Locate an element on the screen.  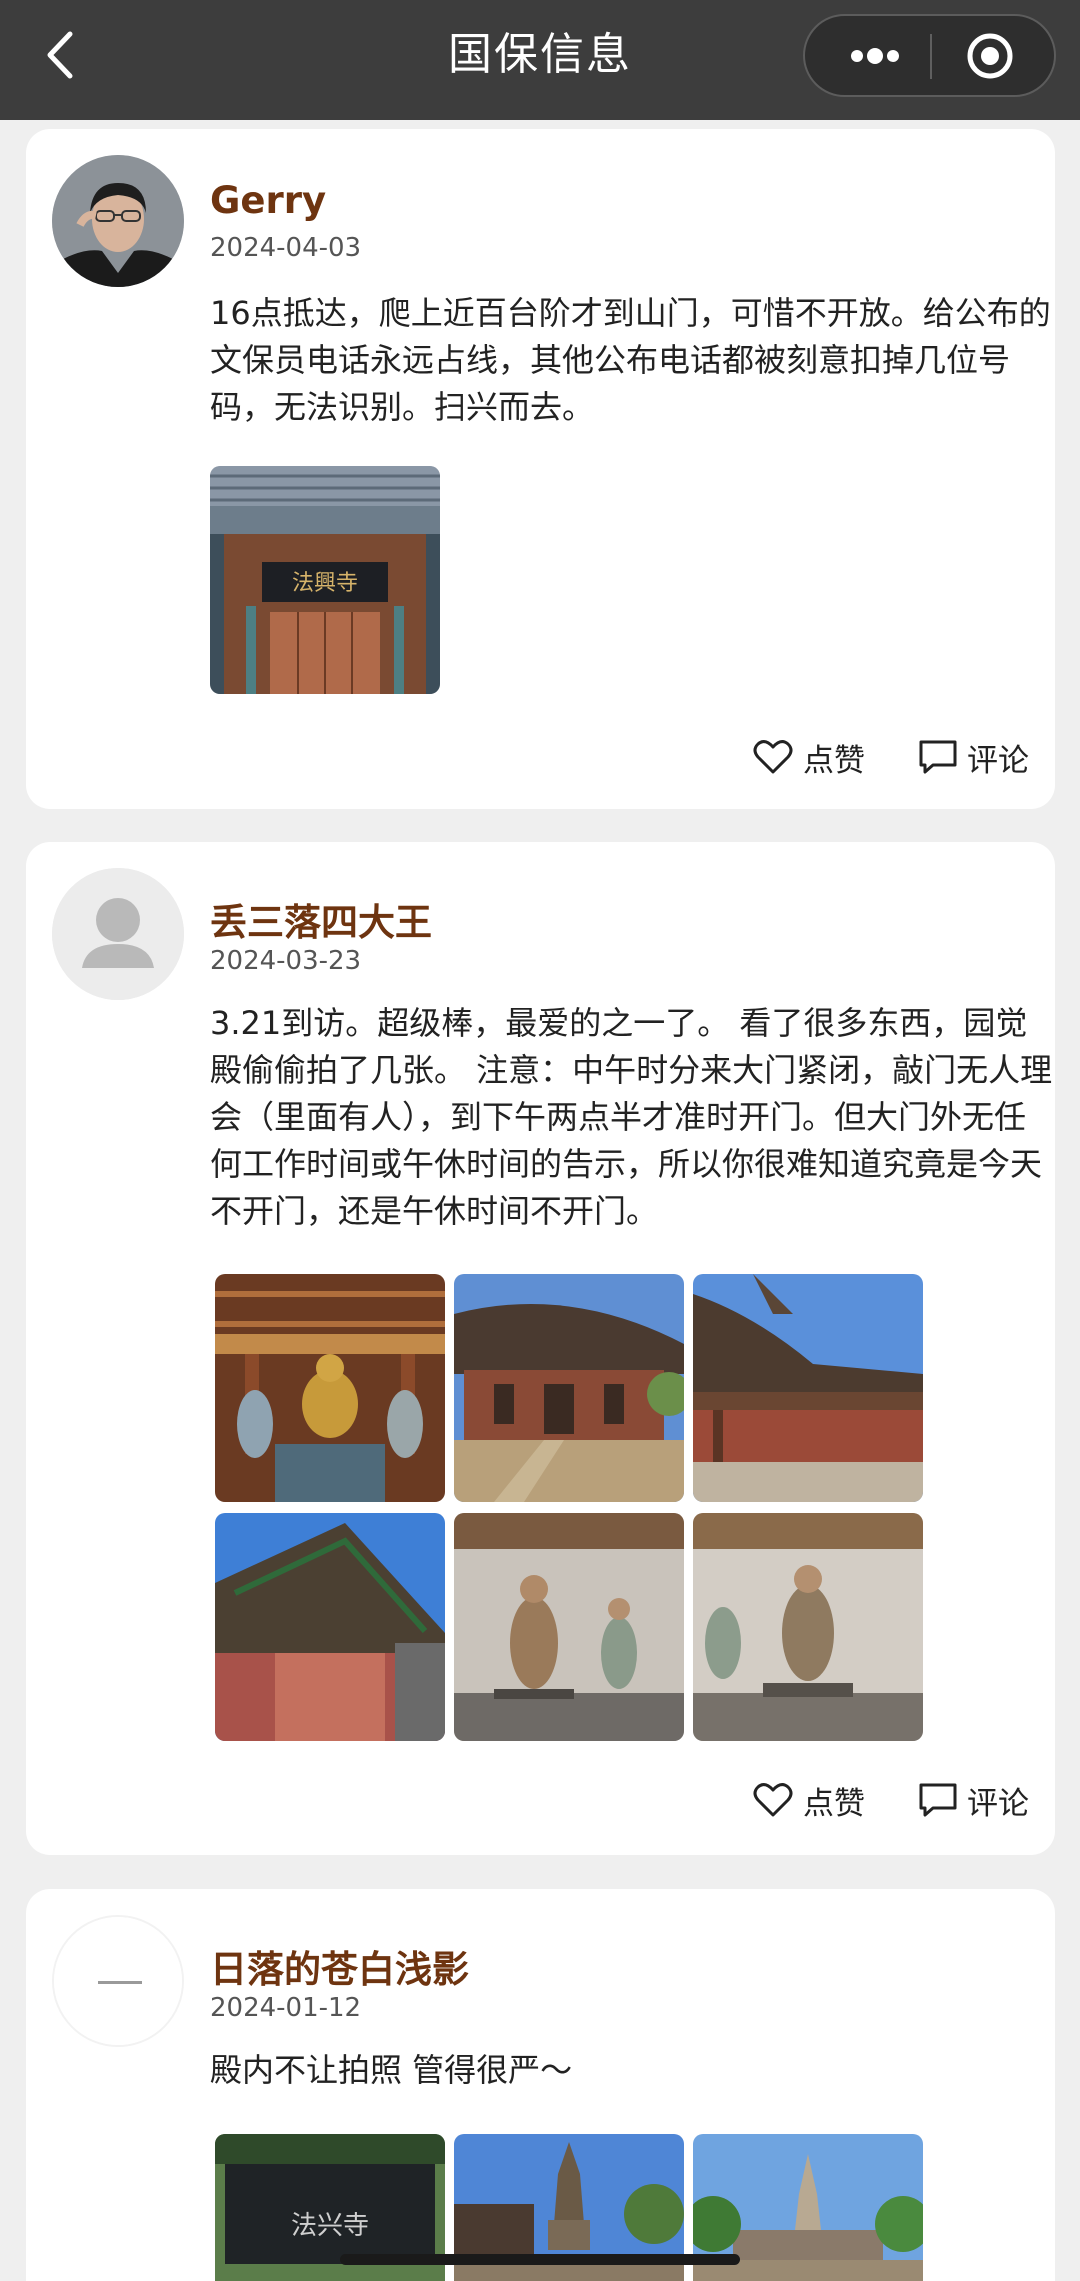
navigation-bar: 国保信息 is located at coordinates (540, 60).